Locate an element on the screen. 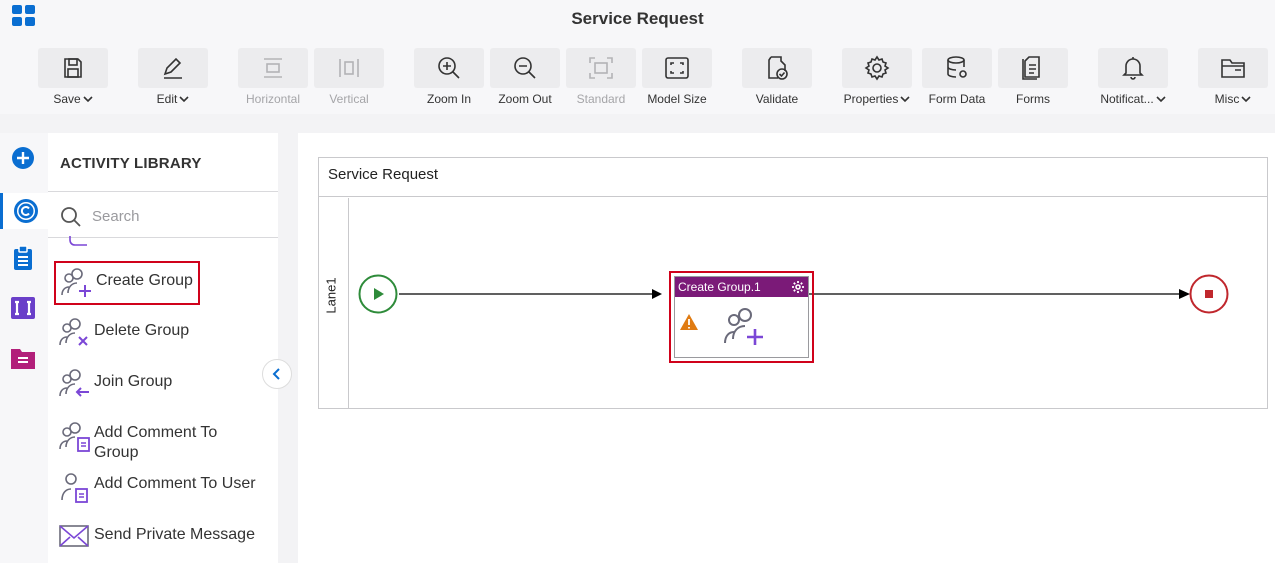  chevron-left-icon is located at coordinates (276, 374).